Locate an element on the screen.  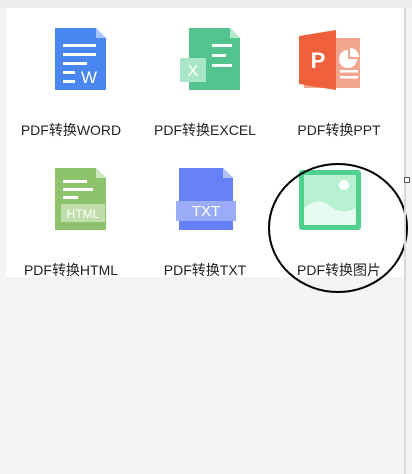
resize-handle is located at coordinates (407, 180).